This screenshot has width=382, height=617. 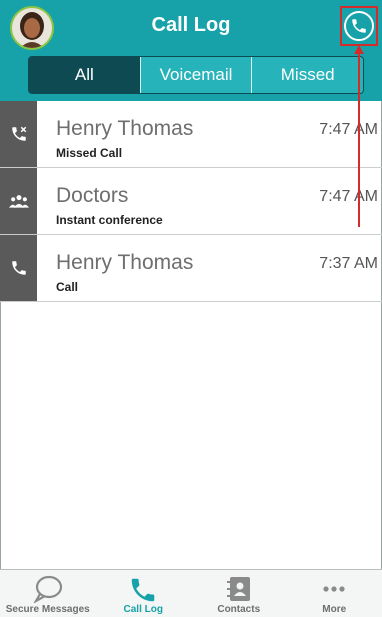 I want to click on call-filter-segment: All Voicemail Missed, so click(x=196, y=75).